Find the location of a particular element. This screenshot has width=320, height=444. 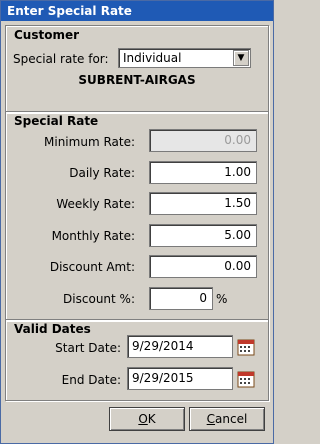

cancel-label-rest: ancel is located at coordinates (231, 419).